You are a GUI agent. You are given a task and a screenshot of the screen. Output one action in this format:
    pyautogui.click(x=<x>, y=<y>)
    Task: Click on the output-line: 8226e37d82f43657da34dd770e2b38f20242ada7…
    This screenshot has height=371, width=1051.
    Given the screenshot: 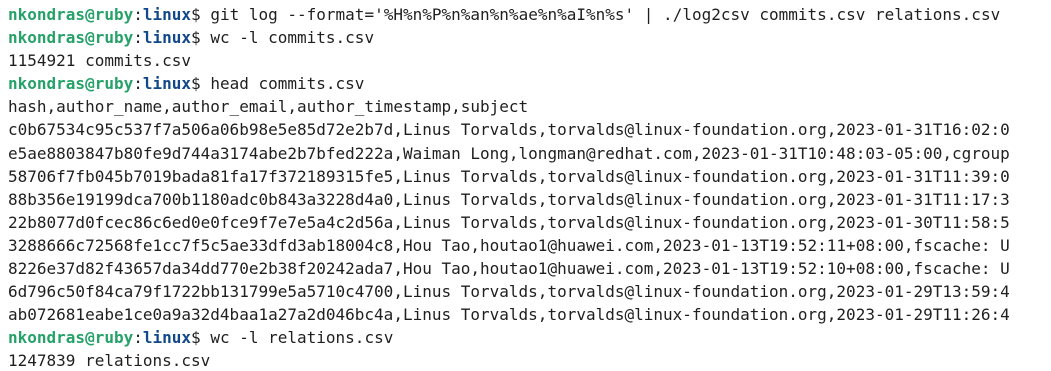 What is the action you would take?
    pyautogui.click(x=509, y=269)
    